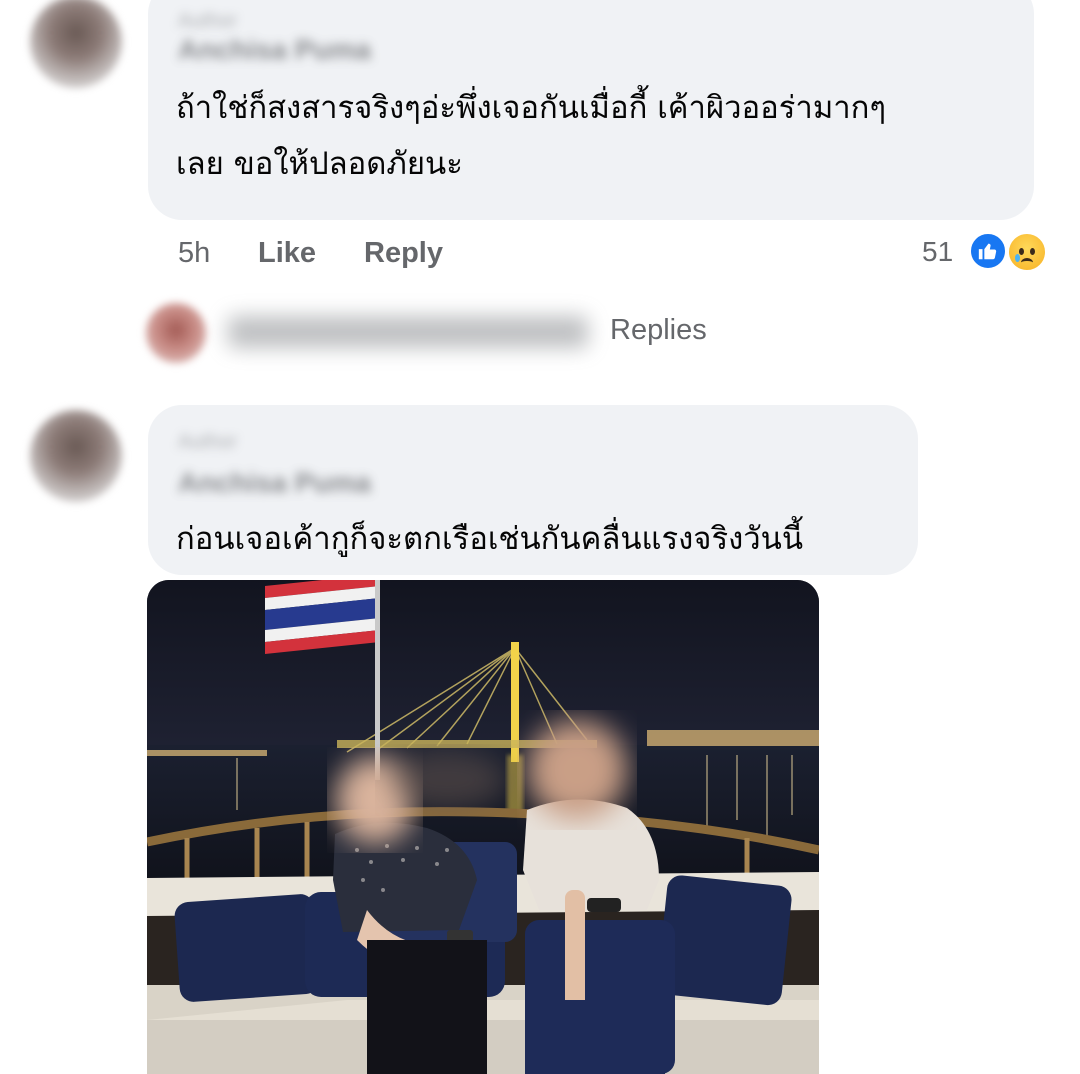 The height and width of the screenshot is (1074, 1080). Describe the element at coordinates (403, 253) in the screenshot. I see `reply-button: Reply` at that location.